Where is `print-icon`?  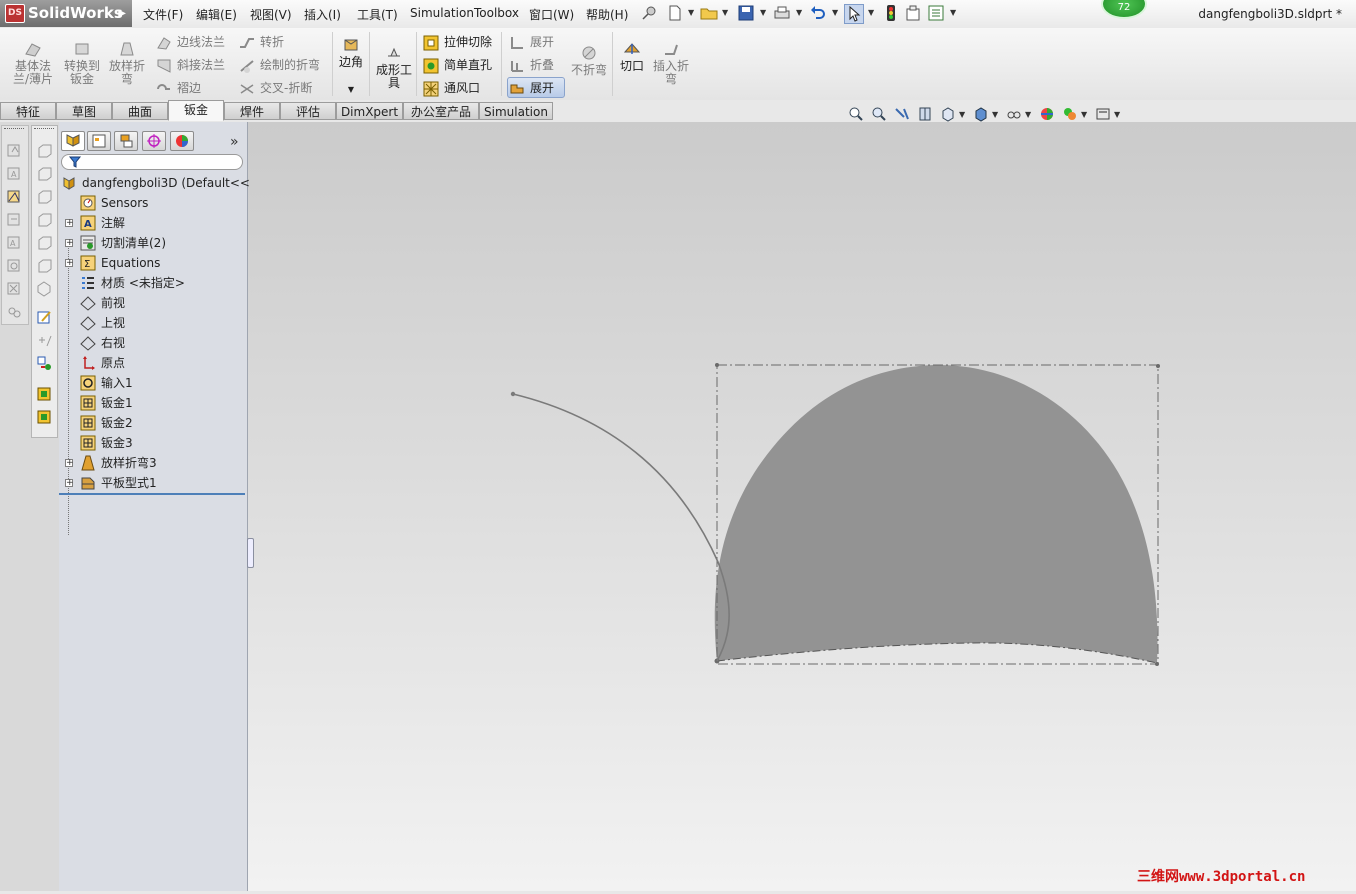
print-icon is located at coordinates (782, 13).